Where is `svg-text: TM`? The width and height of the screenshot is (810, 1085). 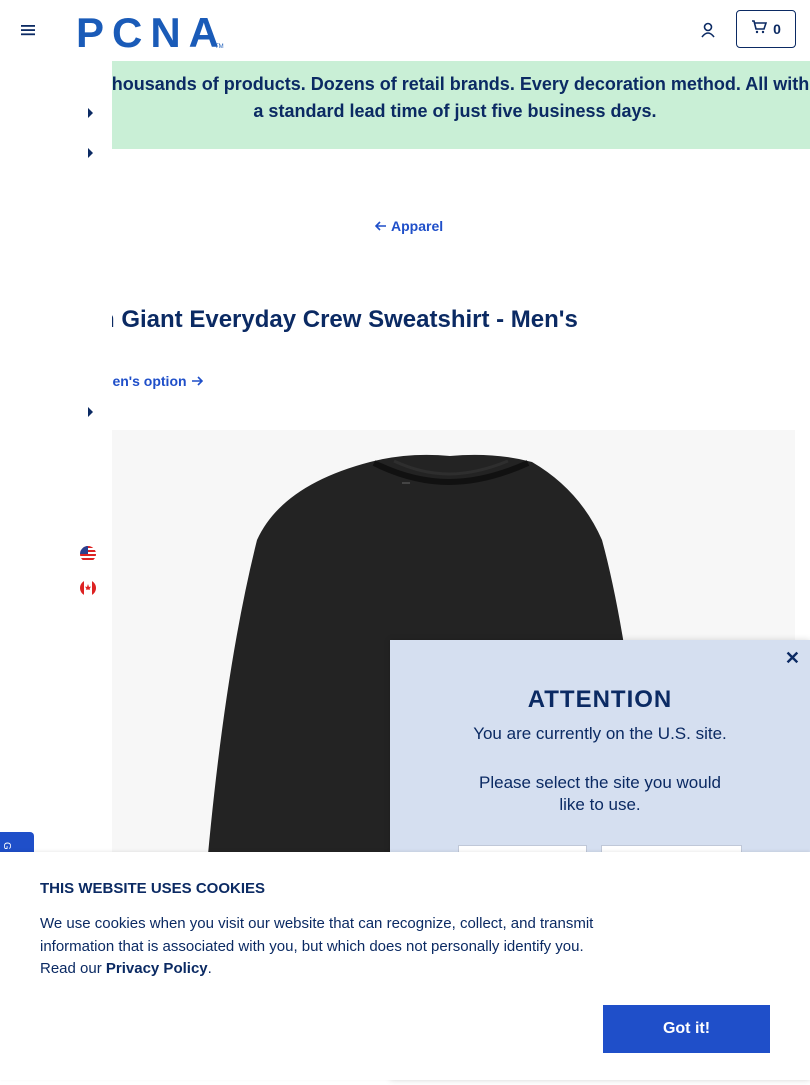 svg-text: TM is located at coordinates (219, 47).